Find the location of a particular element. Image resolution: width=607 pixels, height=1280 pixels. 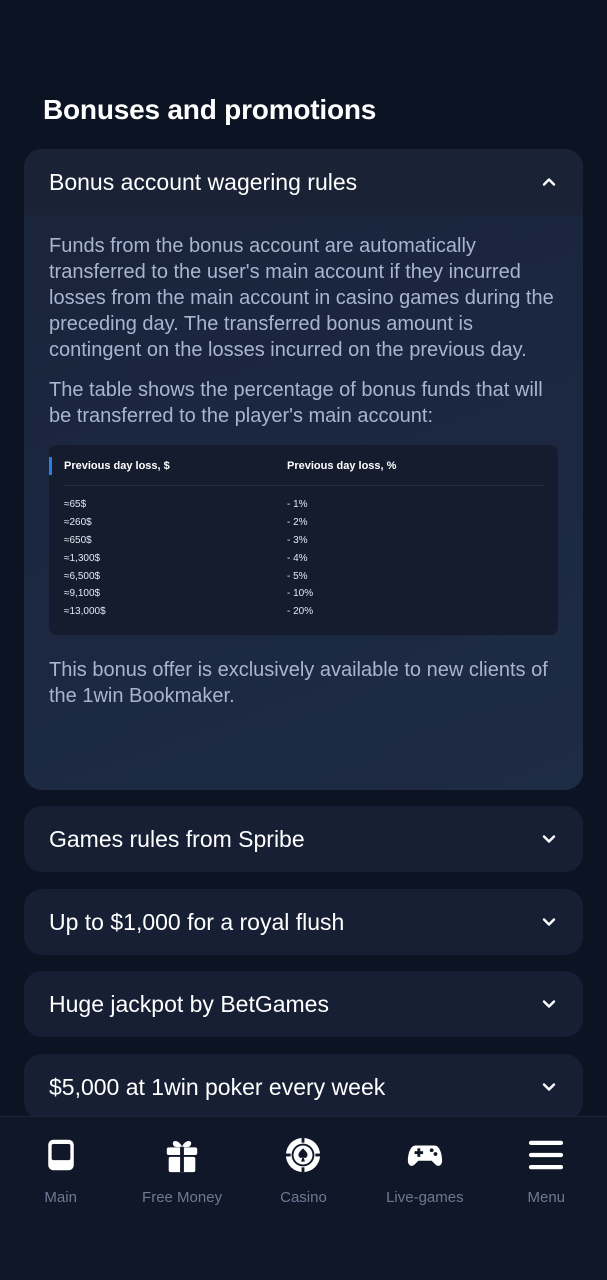

table-cell-loss: ≈13,000$ is located at coordinates (85, 612).